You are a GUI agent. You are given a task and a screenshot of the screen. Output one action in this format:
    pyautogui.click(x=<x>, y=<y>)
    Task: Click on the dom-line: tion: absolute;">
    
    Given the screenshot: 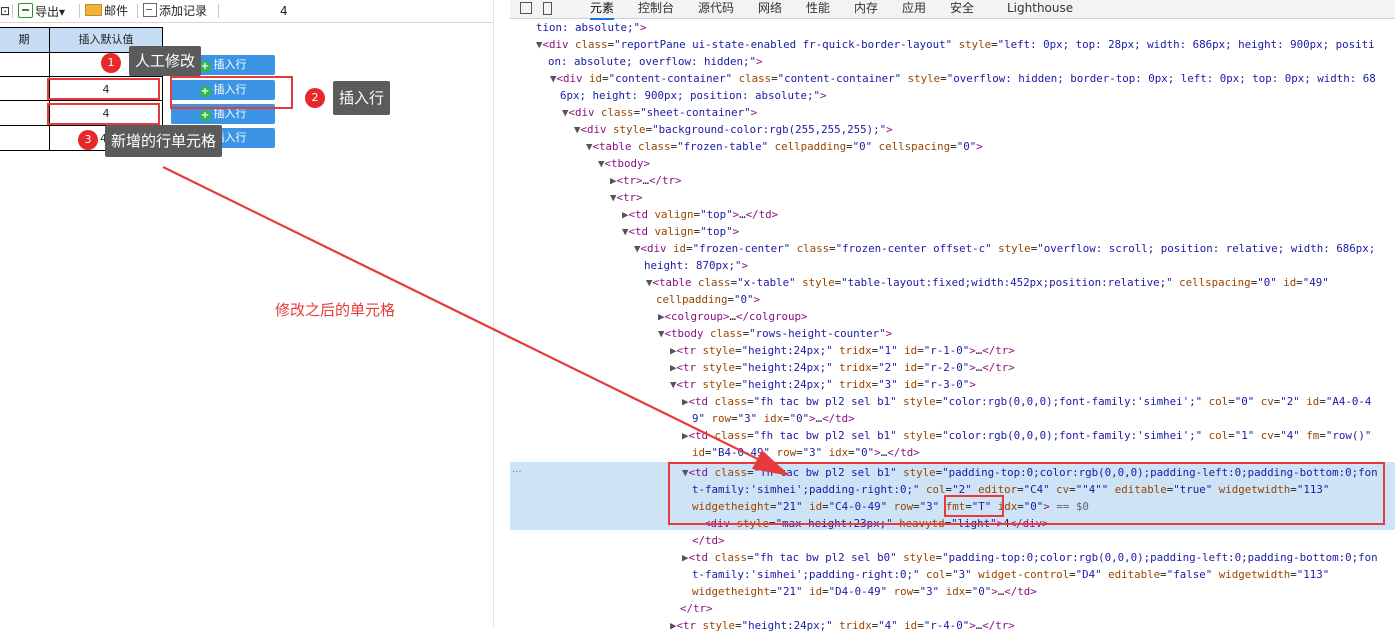 What is the action you would take?
    pyautogui.click(x=591, y=27)
    